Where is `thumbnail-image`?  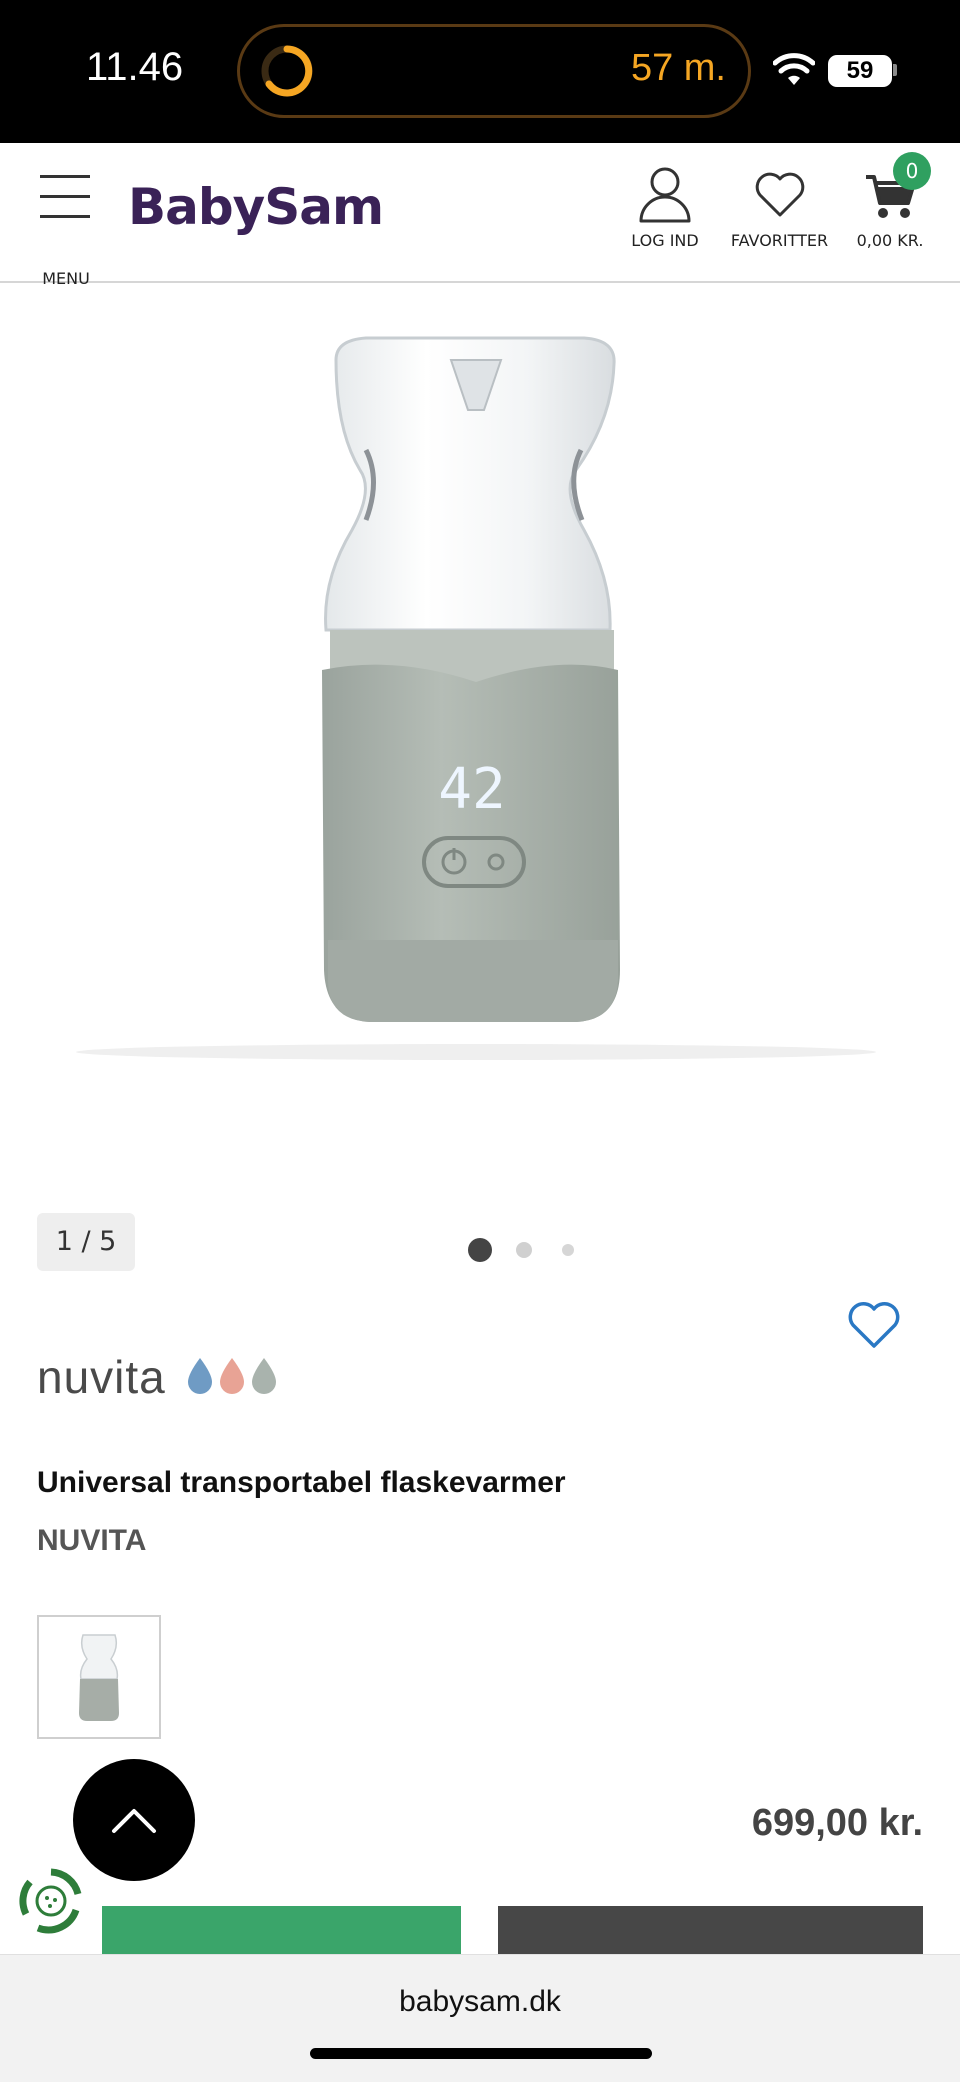 thumbnail-image is located at coordinates (99, 1677).